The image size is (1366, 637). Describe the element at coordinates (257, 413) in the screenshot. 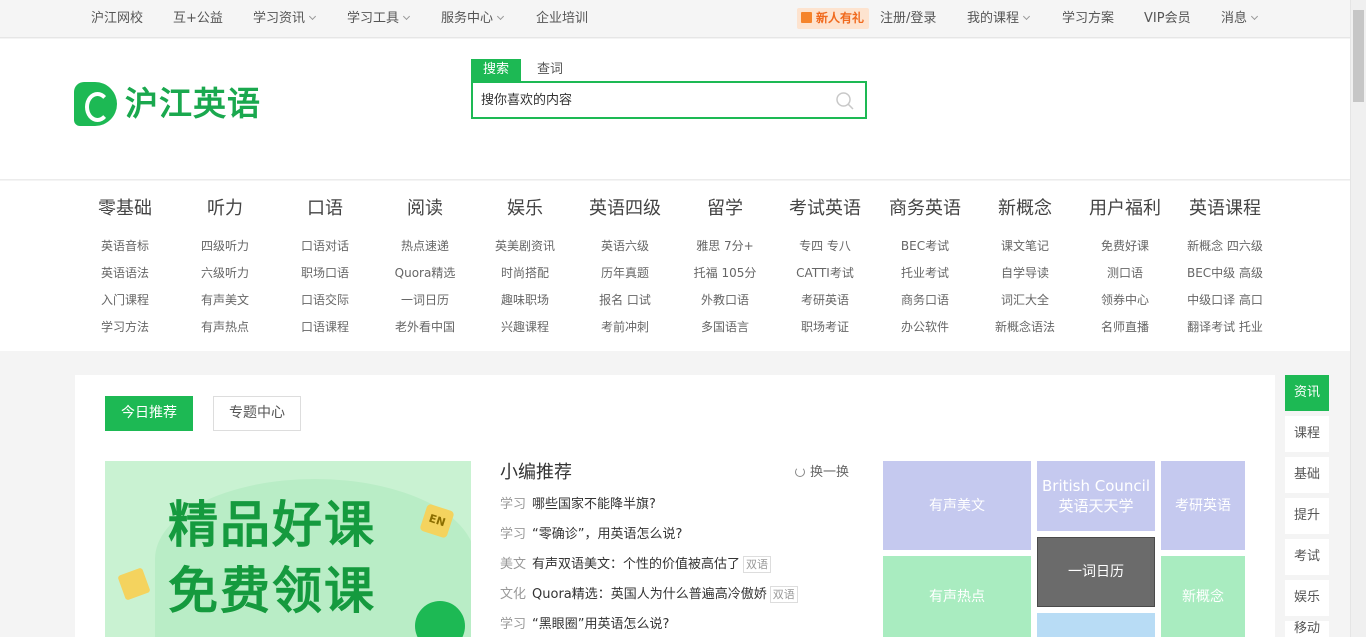

I see `tab-topic-center: 专题中心` at that location.